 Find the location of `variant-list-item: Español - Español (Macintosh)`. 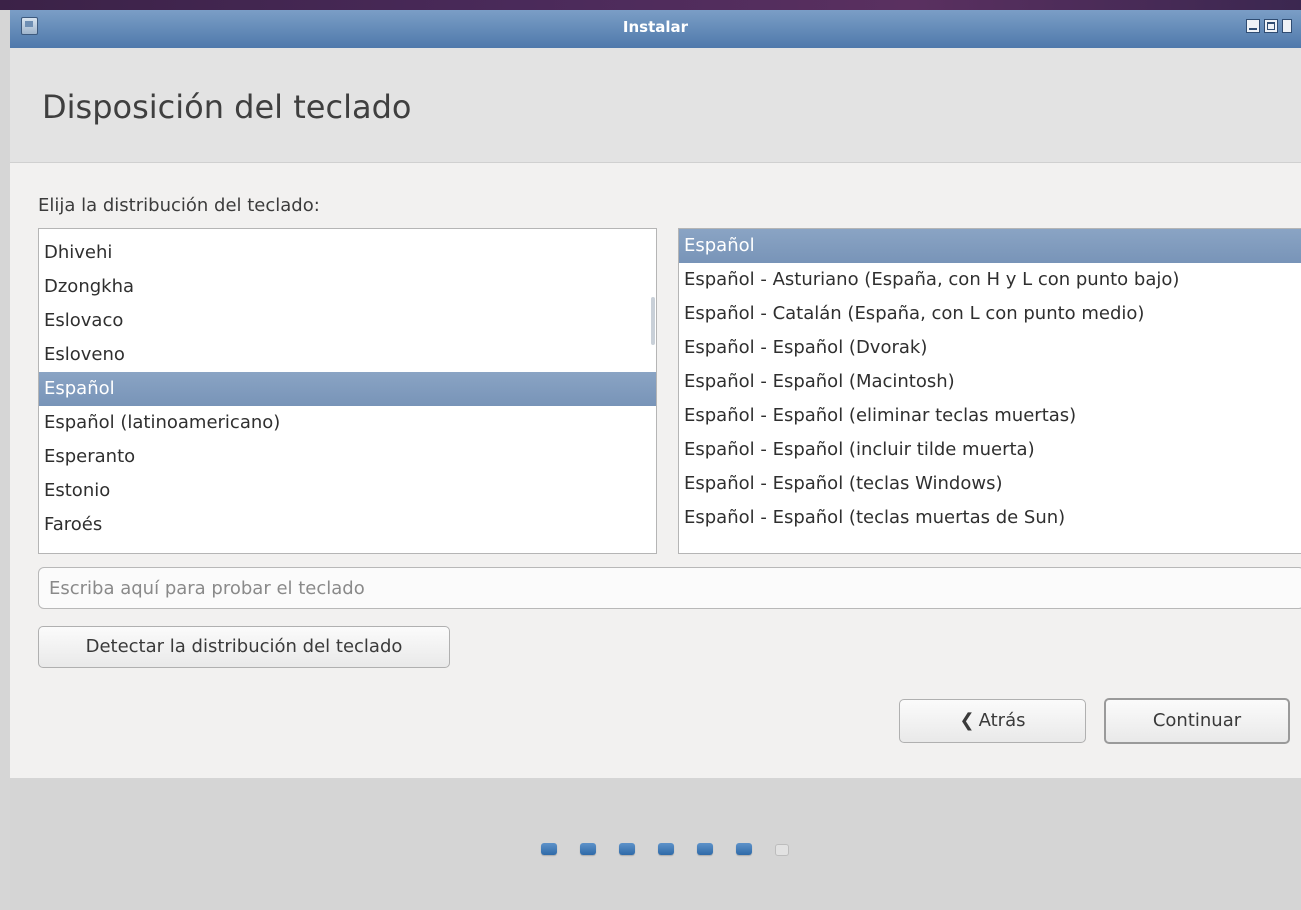

variant-list-item: Español - Español (Macintosh) is located at coordinates (990, 382).